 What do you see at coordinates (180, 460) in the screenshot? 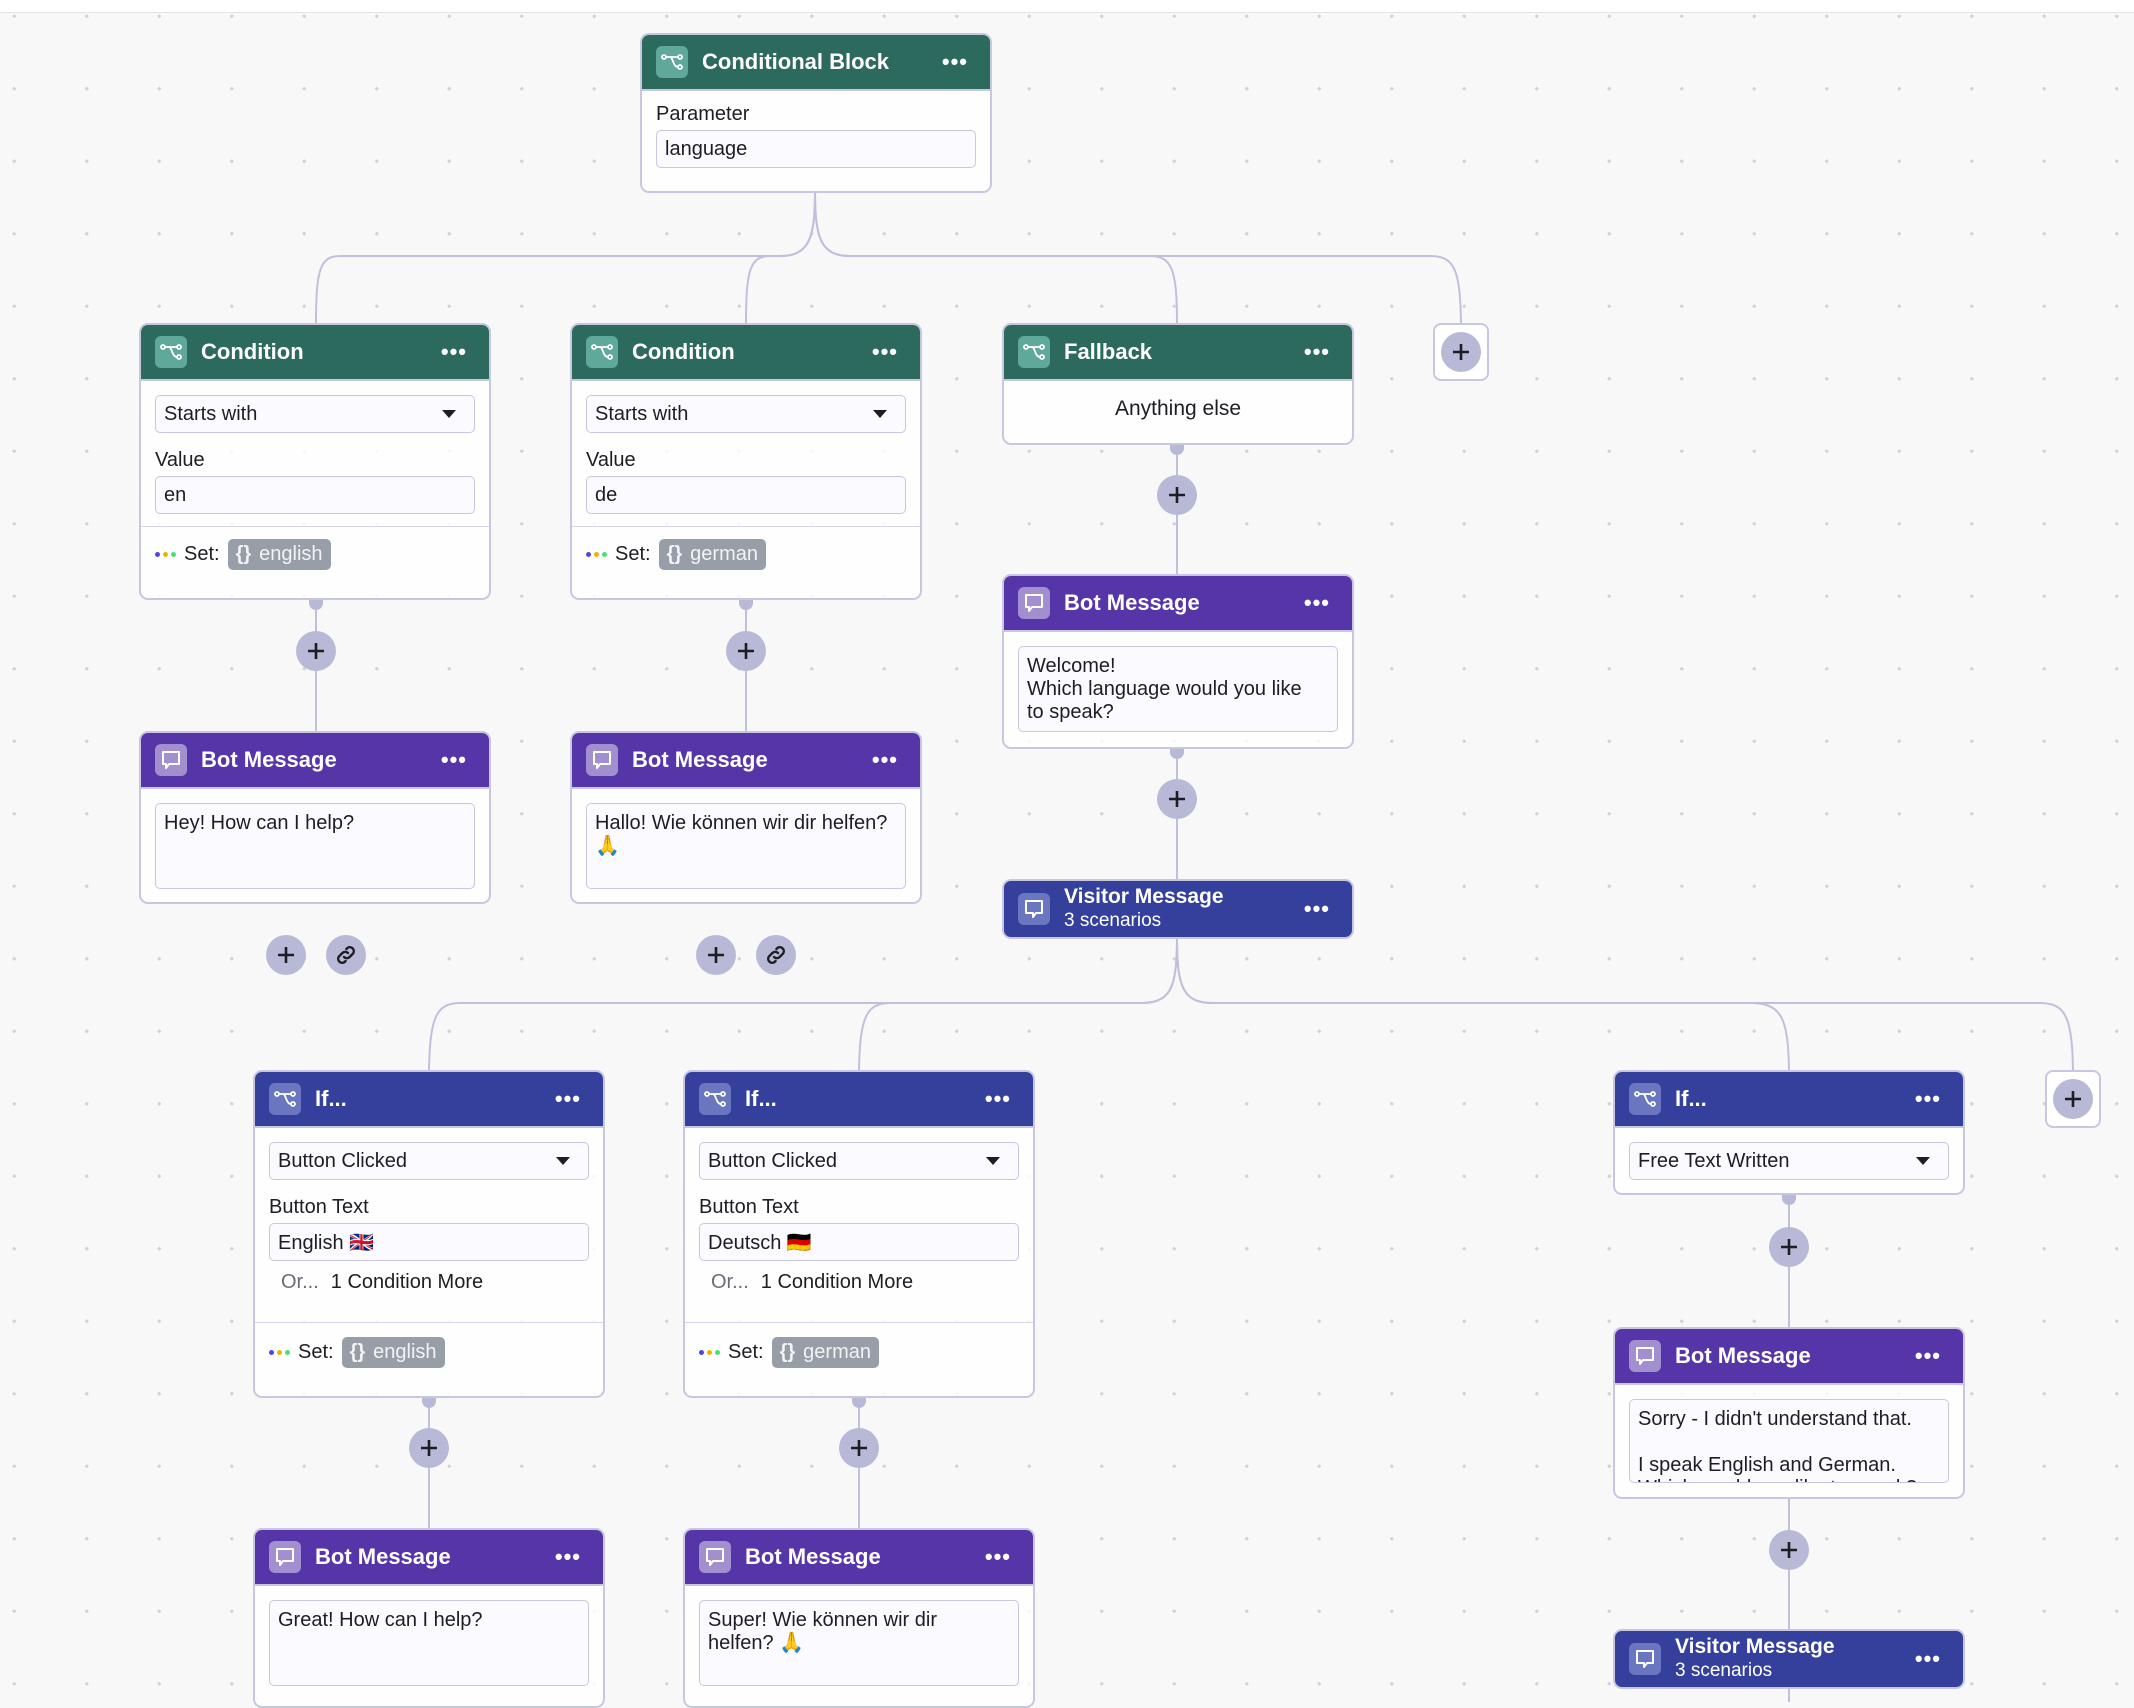
I see `value-label: Value` at bounding box center [180, 460].